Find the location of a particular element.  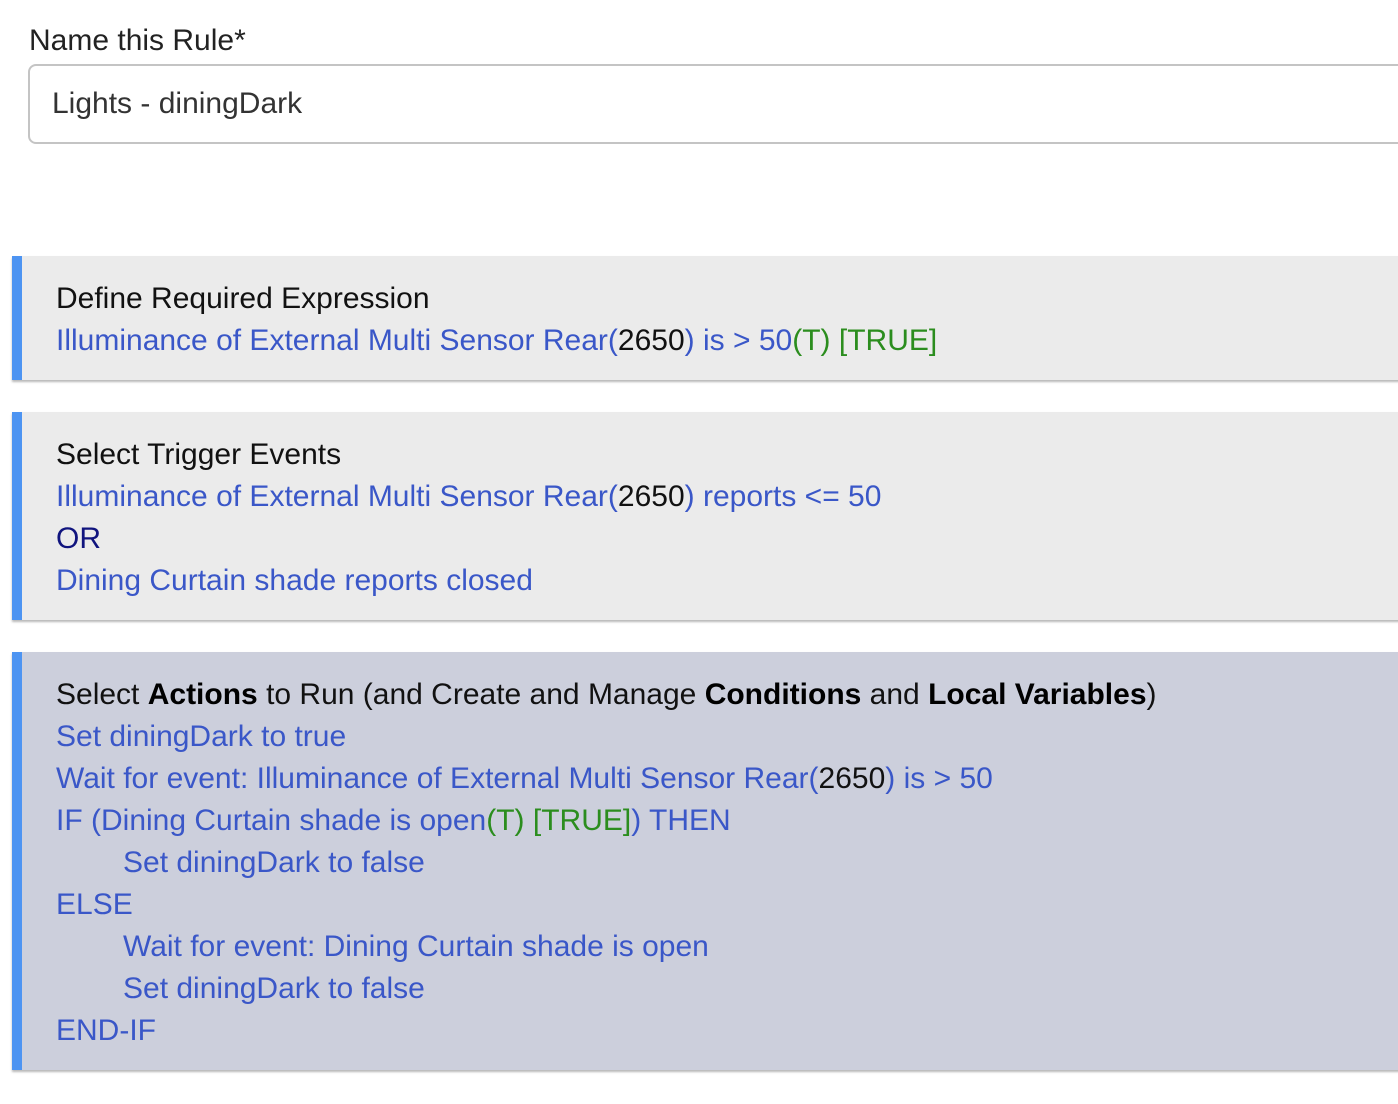

expression-comparison: ) is > 50 is located at coordinates (738, 340).